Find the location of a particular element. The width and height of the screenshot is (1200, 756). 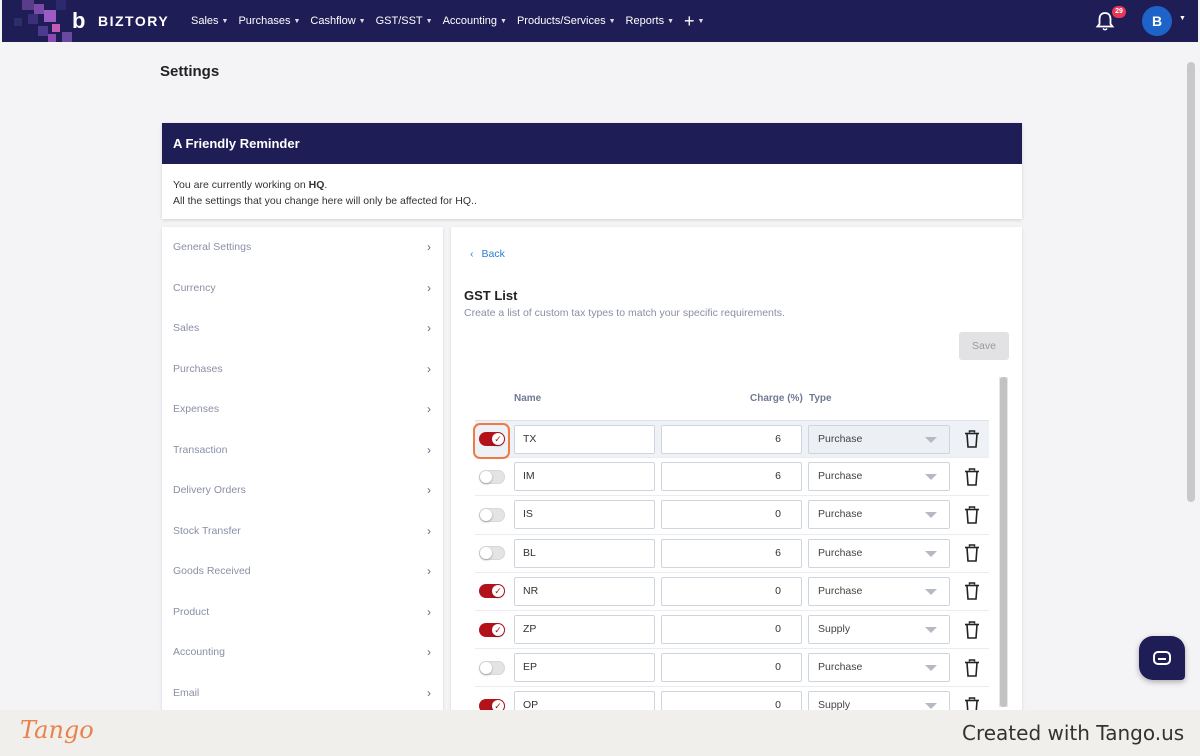

sidebar-item-transaction: Transaction › is located at coordinates (302, 450).